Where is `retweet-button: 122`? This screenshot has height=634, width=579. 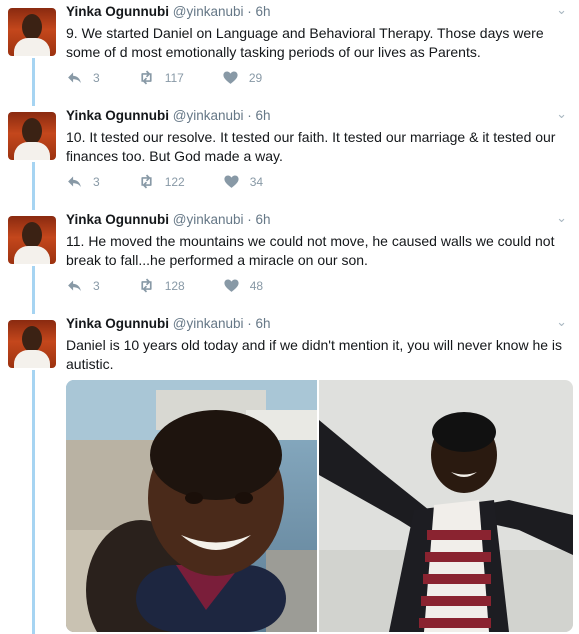 retweet-button: 122 is located at coordinates (161, 181).